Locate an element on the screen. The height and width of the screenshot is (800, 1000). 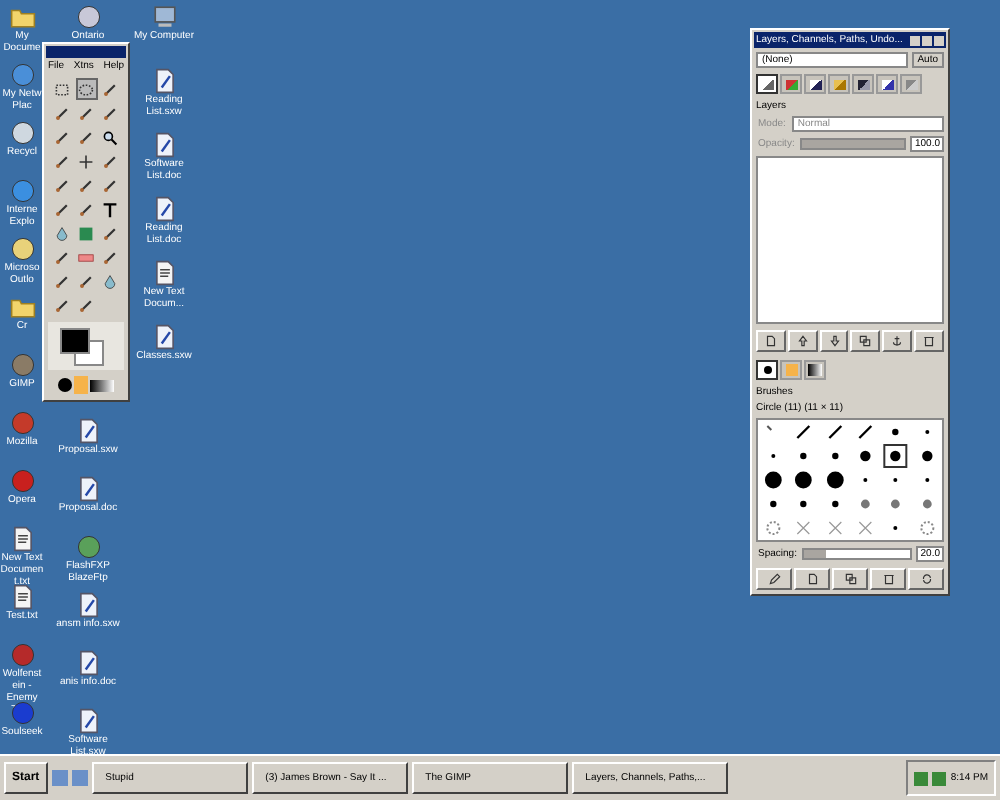
minimize-icon is located at coordinates (915, 40).